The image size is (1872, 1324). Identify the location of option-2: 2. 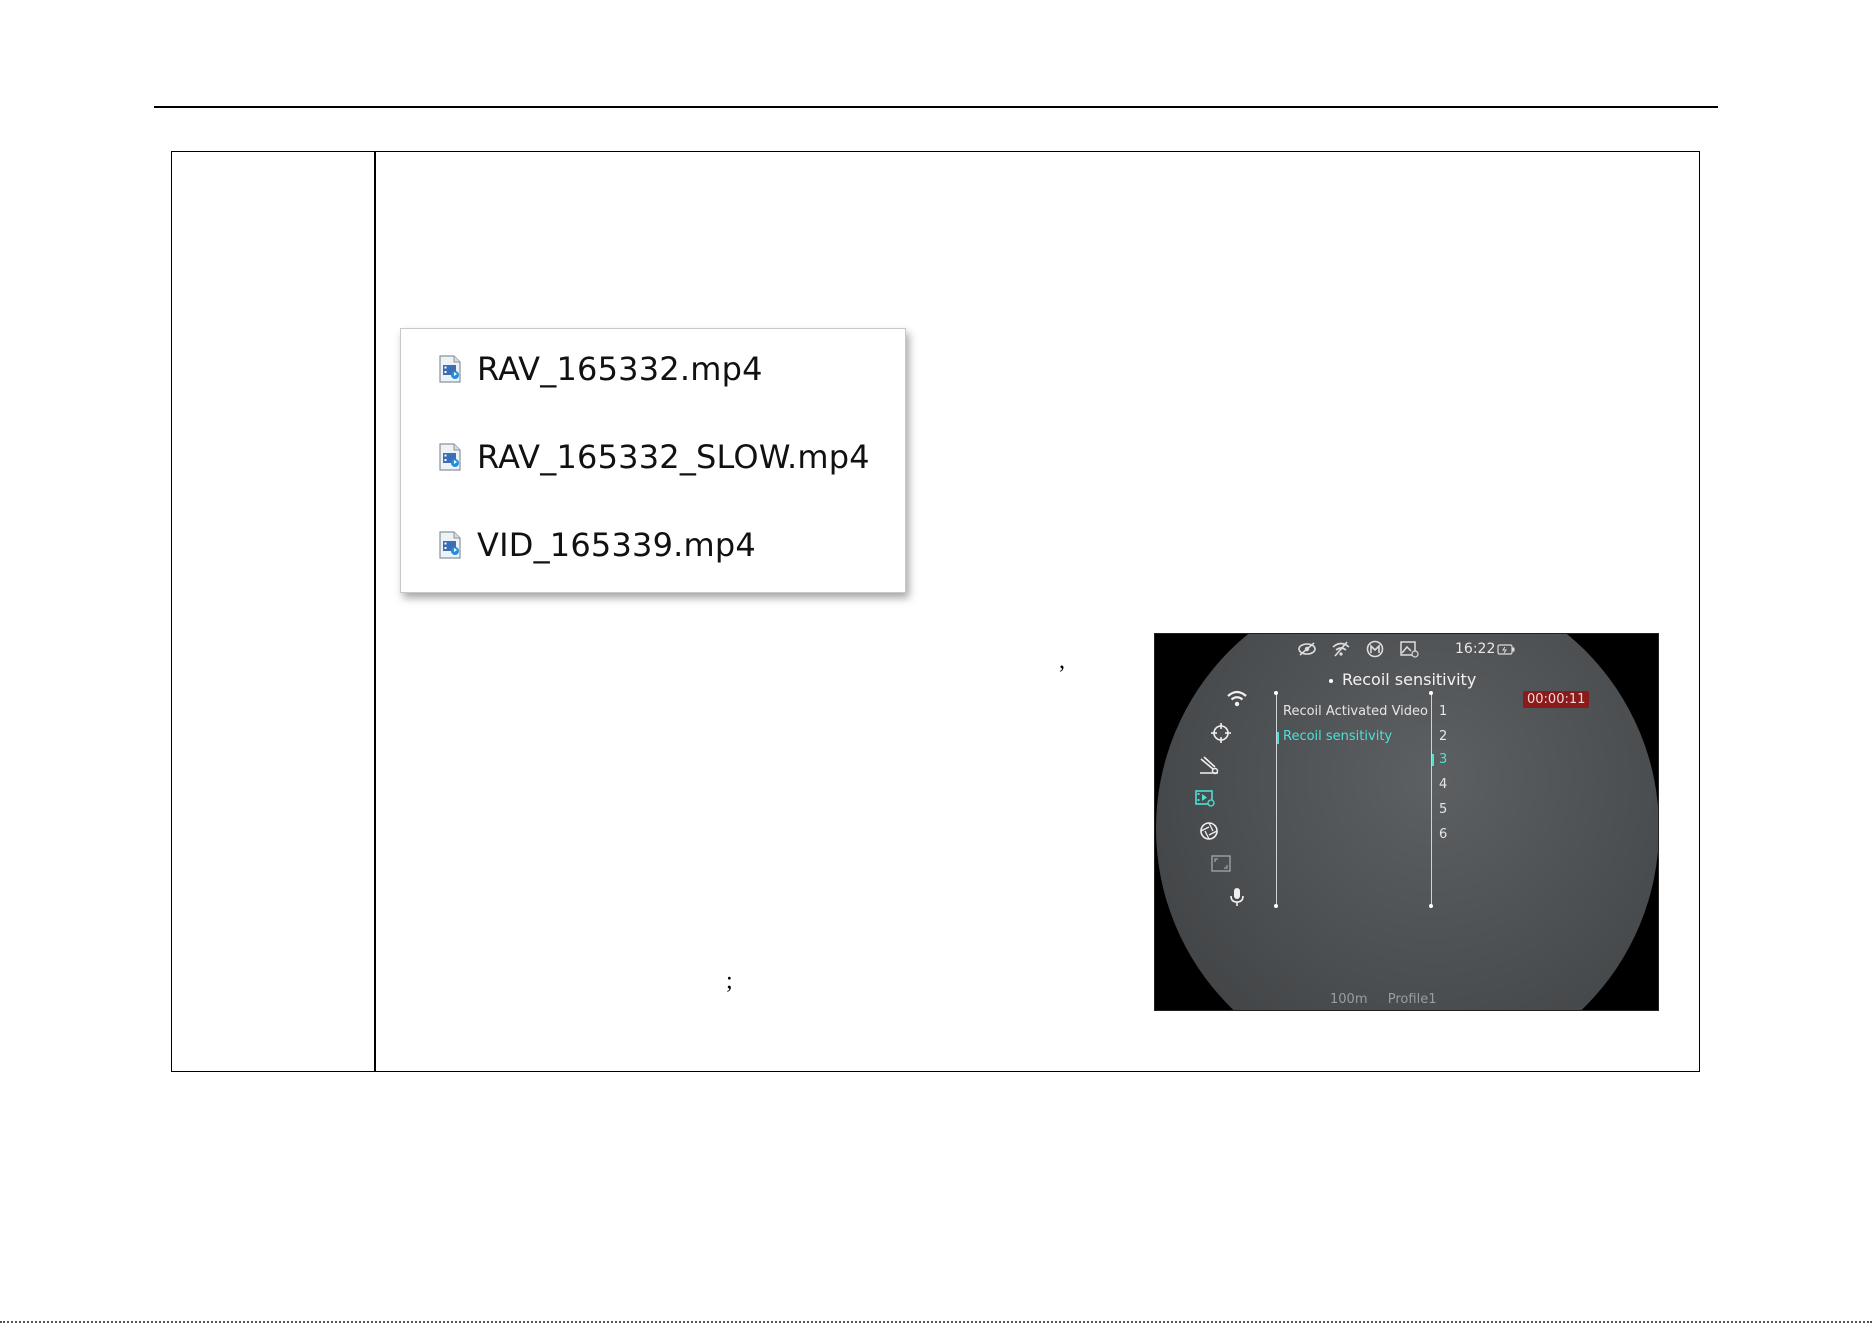
(1443, 736).